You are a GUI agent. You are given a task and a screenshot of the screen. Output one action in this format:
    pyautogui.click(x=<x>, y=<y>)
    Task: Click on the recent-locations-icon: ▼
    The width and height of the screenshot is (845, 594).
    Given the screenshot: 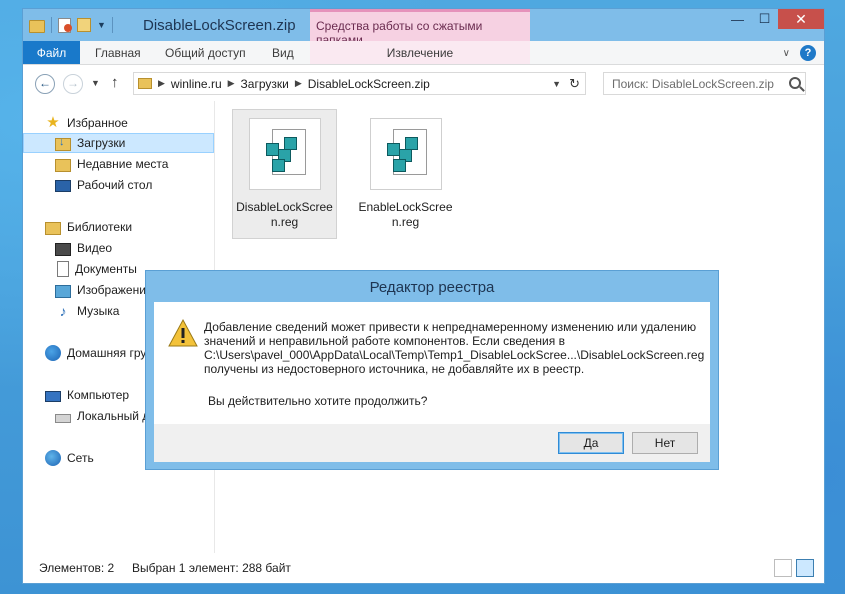 What is the action you would take?
    pyautogui.click(x=95, y=83)
    